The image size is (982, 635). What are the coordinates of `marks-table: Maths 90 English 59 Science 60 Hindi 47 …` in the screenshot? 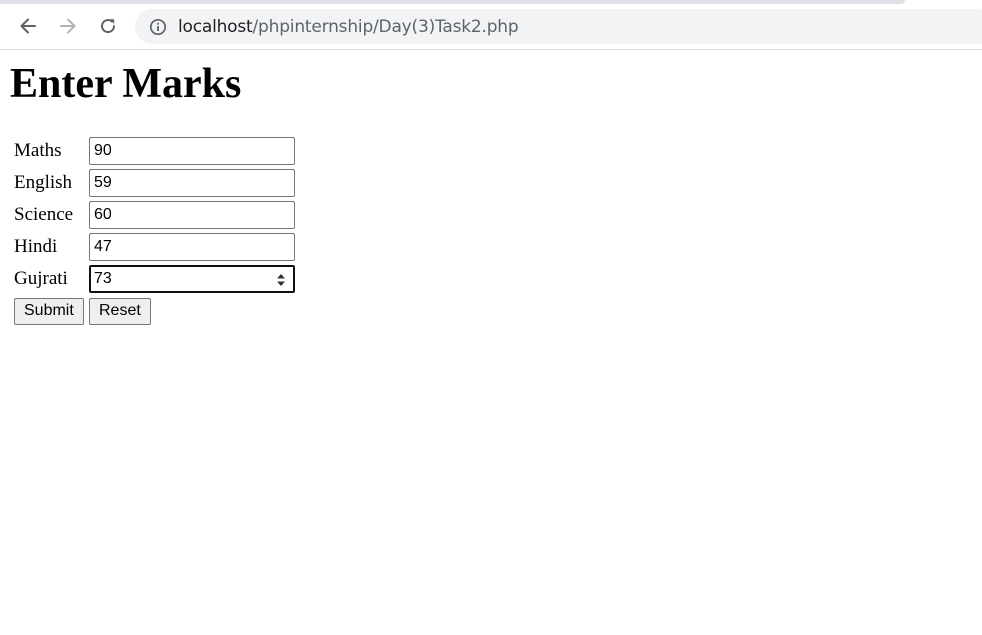 It's located at (154, 231).